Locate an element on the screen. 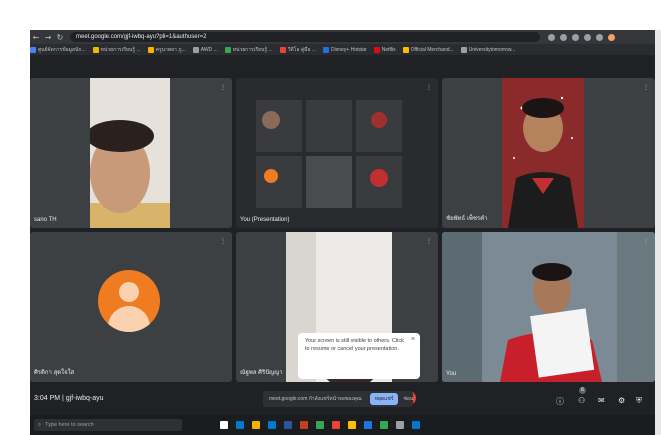 This screenshot has width=661, height=435. bookmark-item: Disney+ Hotstar is located at coordinates (345, 49).